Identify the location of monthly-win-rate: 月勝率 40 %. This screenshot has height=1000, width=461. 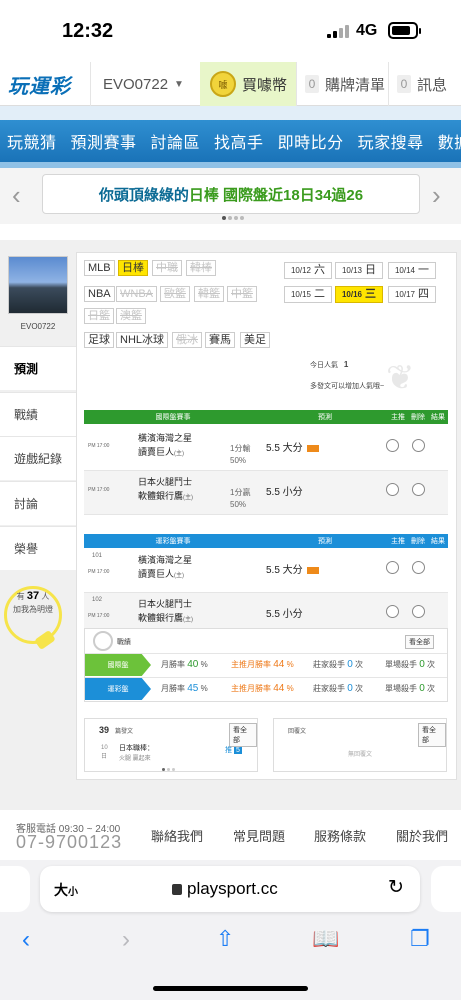
(184, 664).